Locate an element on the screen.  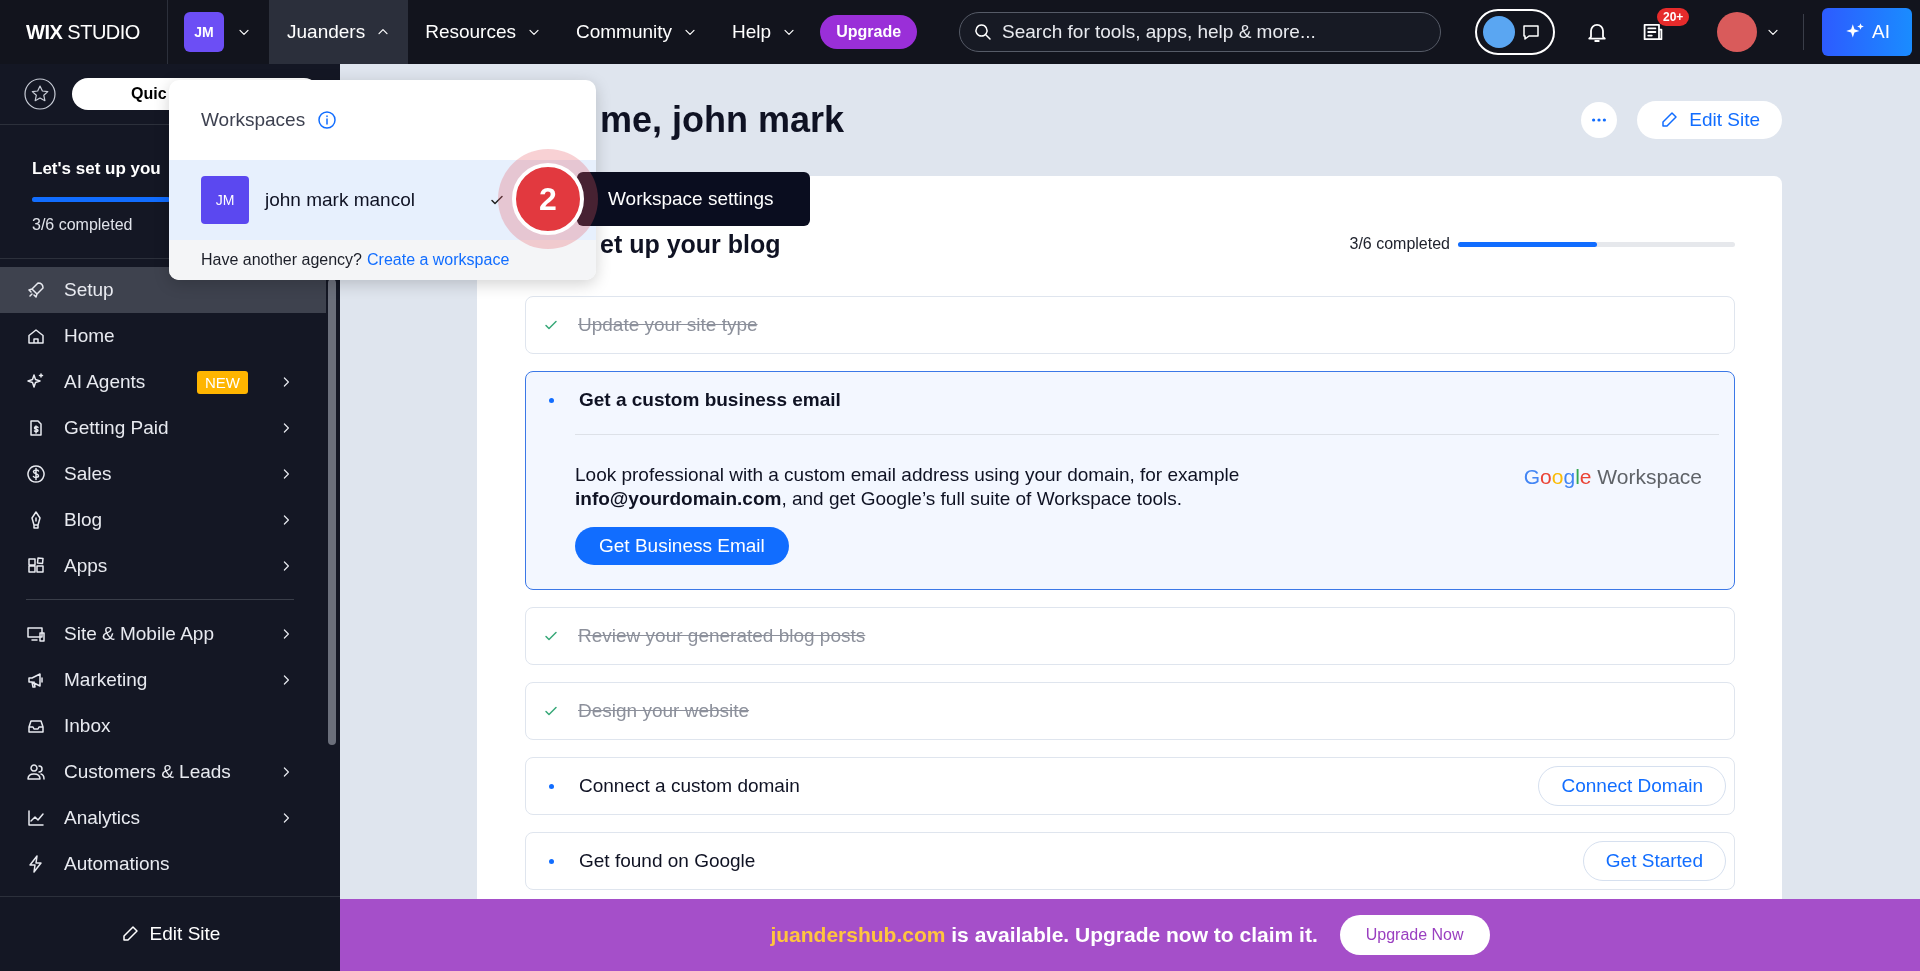
profile-chat-button is located at coordinates (1515, 32).